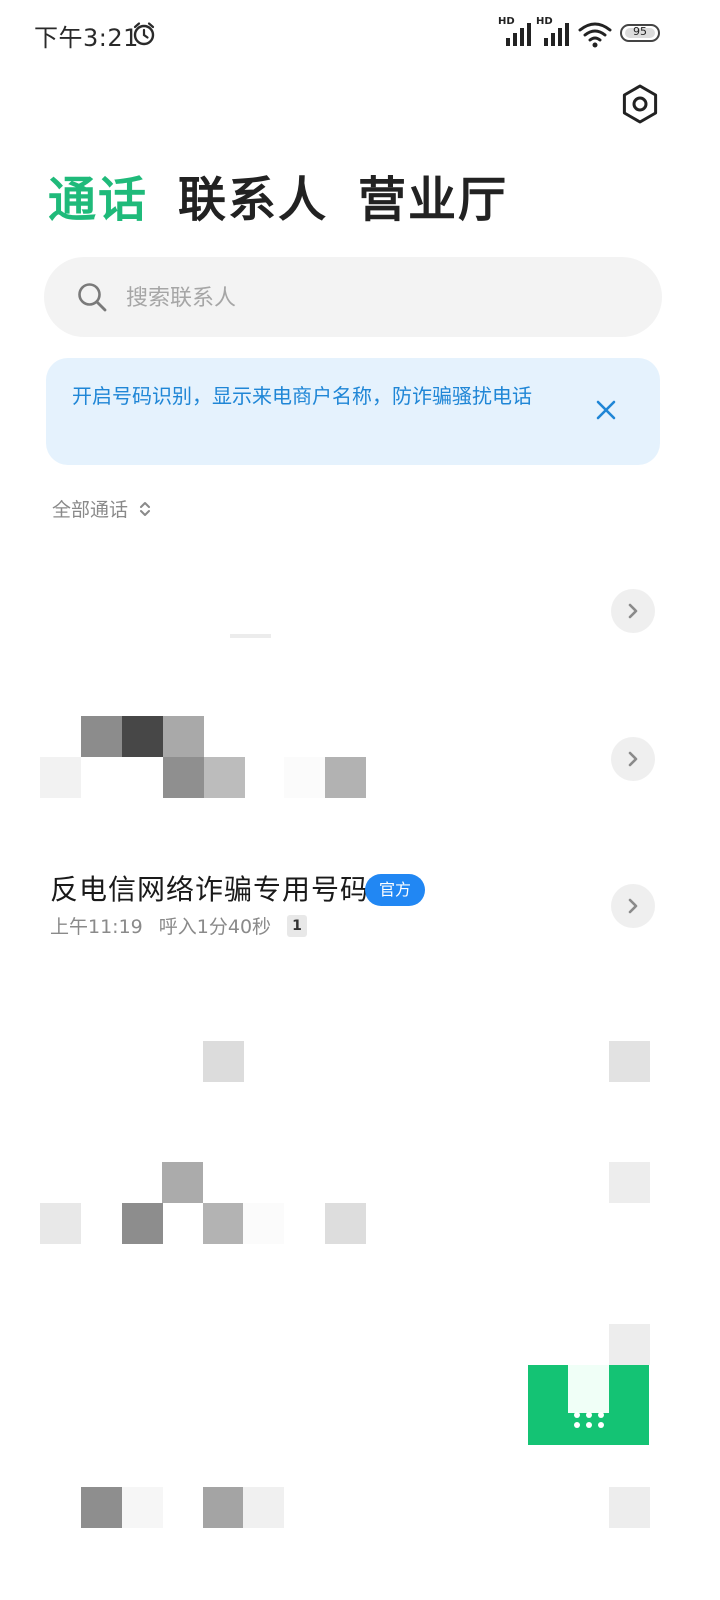 The image size is (720, 1600). I want to click on dialpad-icon, so click(589, 1420).